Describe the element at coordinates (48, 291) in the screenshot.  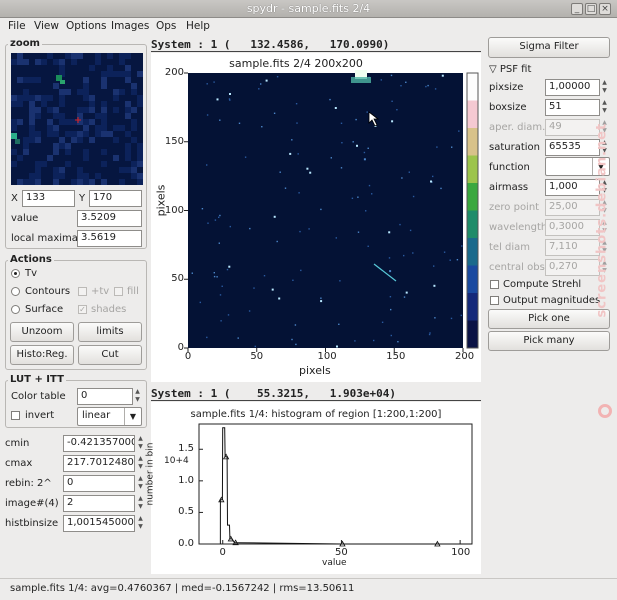
I see `contours-label: Contours` at that location.